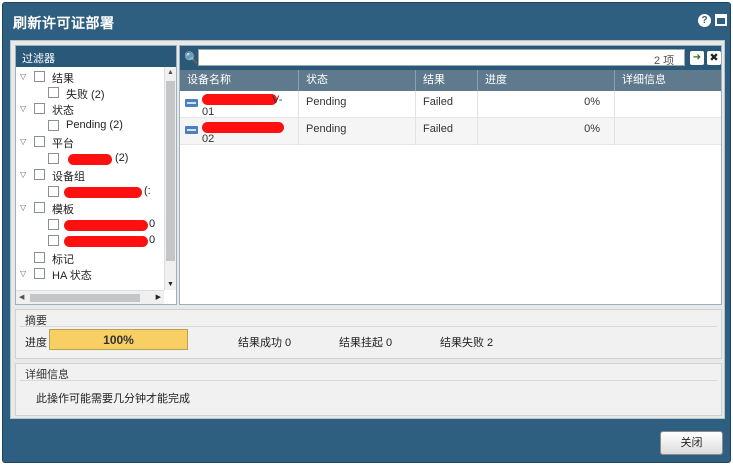 The image size is (733, 465). What do you see at coordinates (357, 80) in the screenshot?
I see `column-header-status: 状态` at bounding box center [357, 80].